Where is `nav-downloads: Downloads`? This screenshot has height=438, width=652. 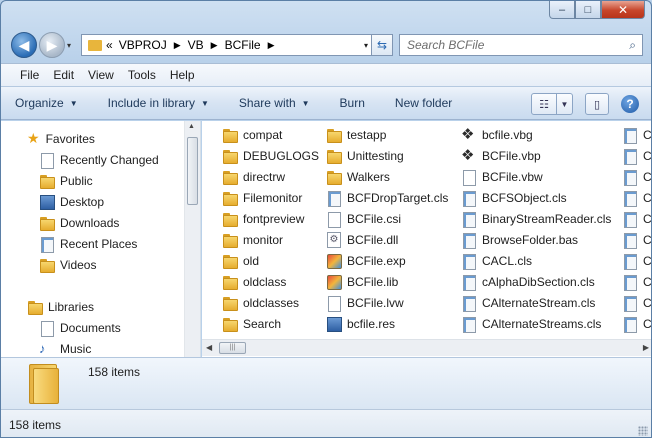 nav-downloads: Downloads is located at coordinates (79, 222).